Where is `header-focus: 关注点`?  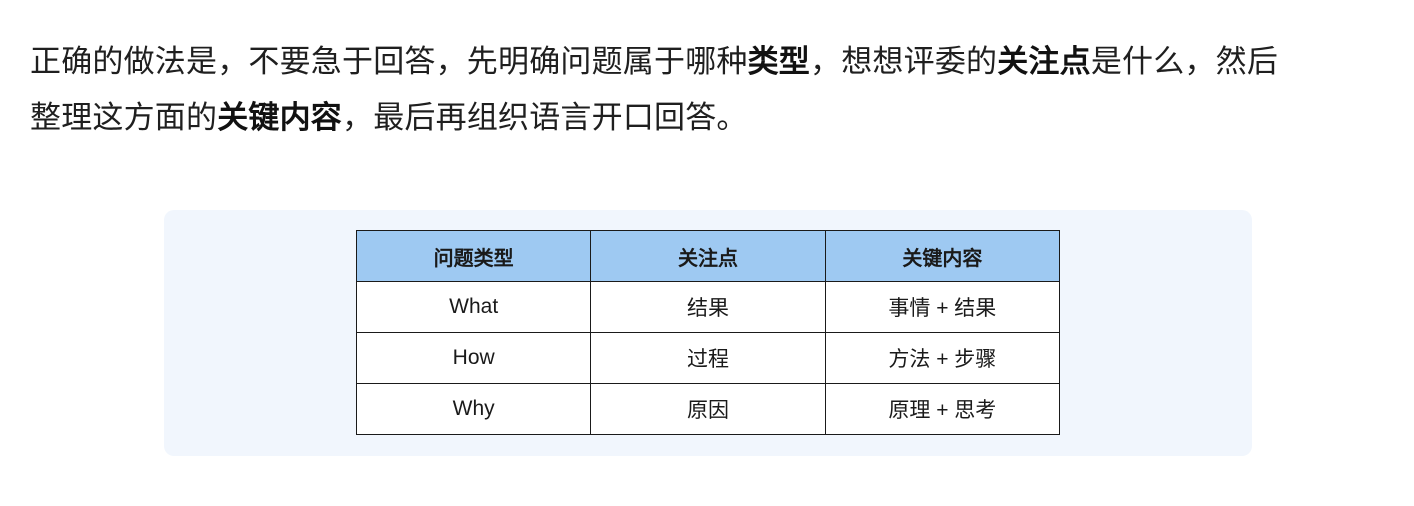
header-focus: 关注点 is located at coordinates (708, 256).